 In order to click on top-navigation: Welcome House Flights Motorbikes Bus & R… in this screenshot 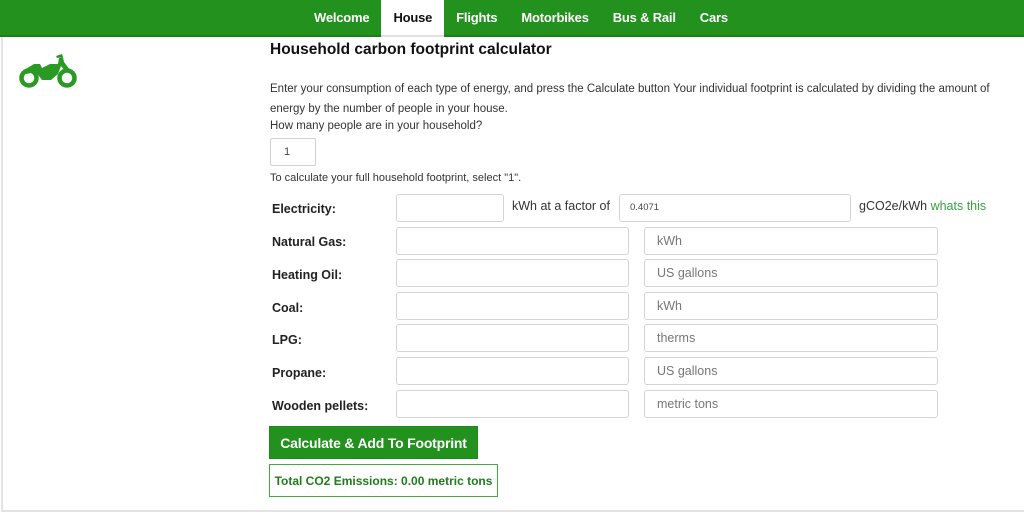, I will do `click(512, 18)`.